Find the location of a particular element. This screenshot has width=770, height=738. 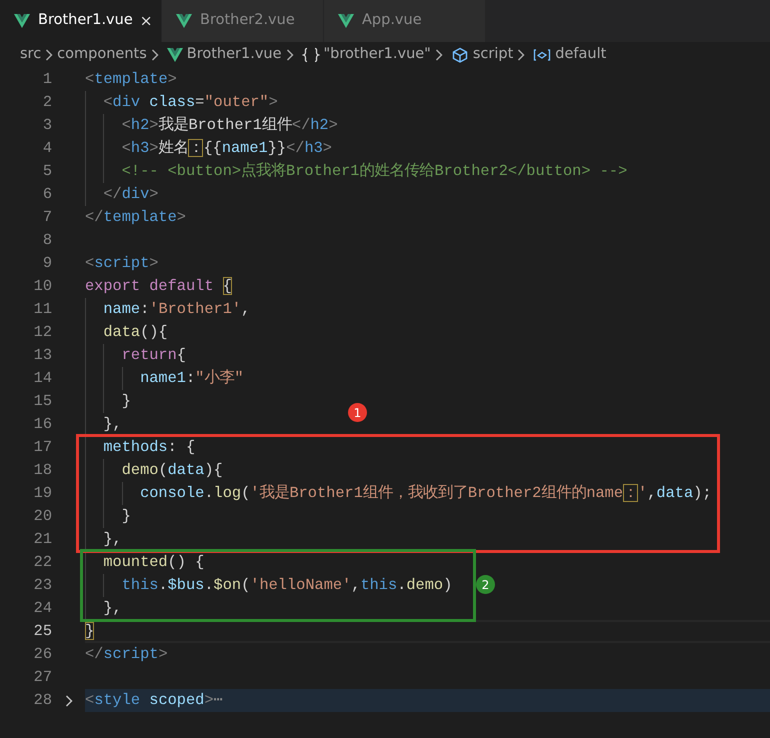

code-line: name:'Brother1', is located at coordinates (176, 309).